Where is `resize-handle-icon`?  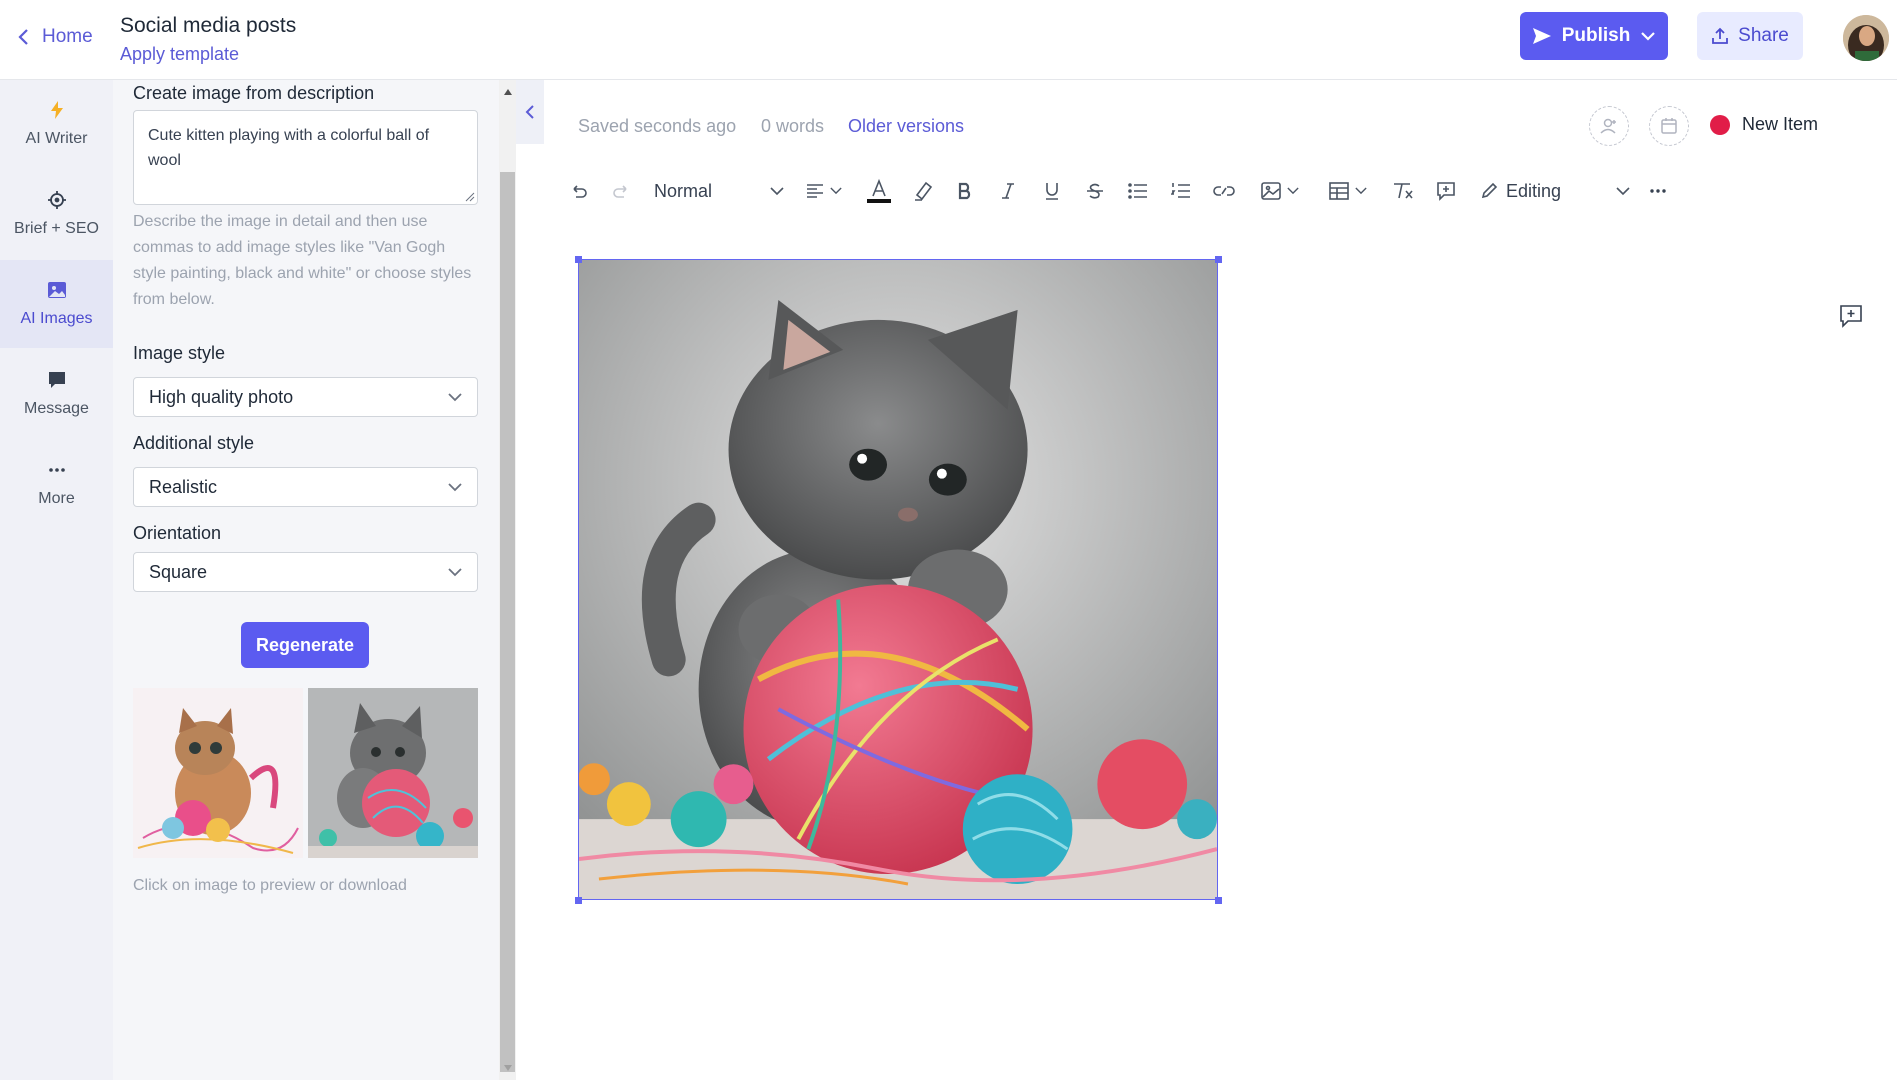
resize-handle-icon is located at coordinates (470, 197).